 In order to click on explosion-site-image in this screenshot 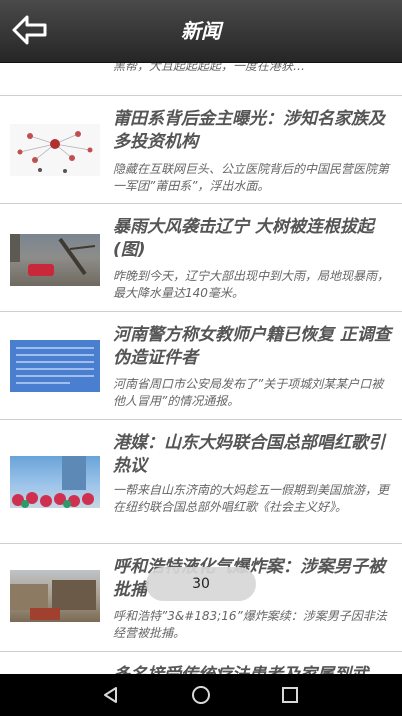, I will do `click(53, 600)`.